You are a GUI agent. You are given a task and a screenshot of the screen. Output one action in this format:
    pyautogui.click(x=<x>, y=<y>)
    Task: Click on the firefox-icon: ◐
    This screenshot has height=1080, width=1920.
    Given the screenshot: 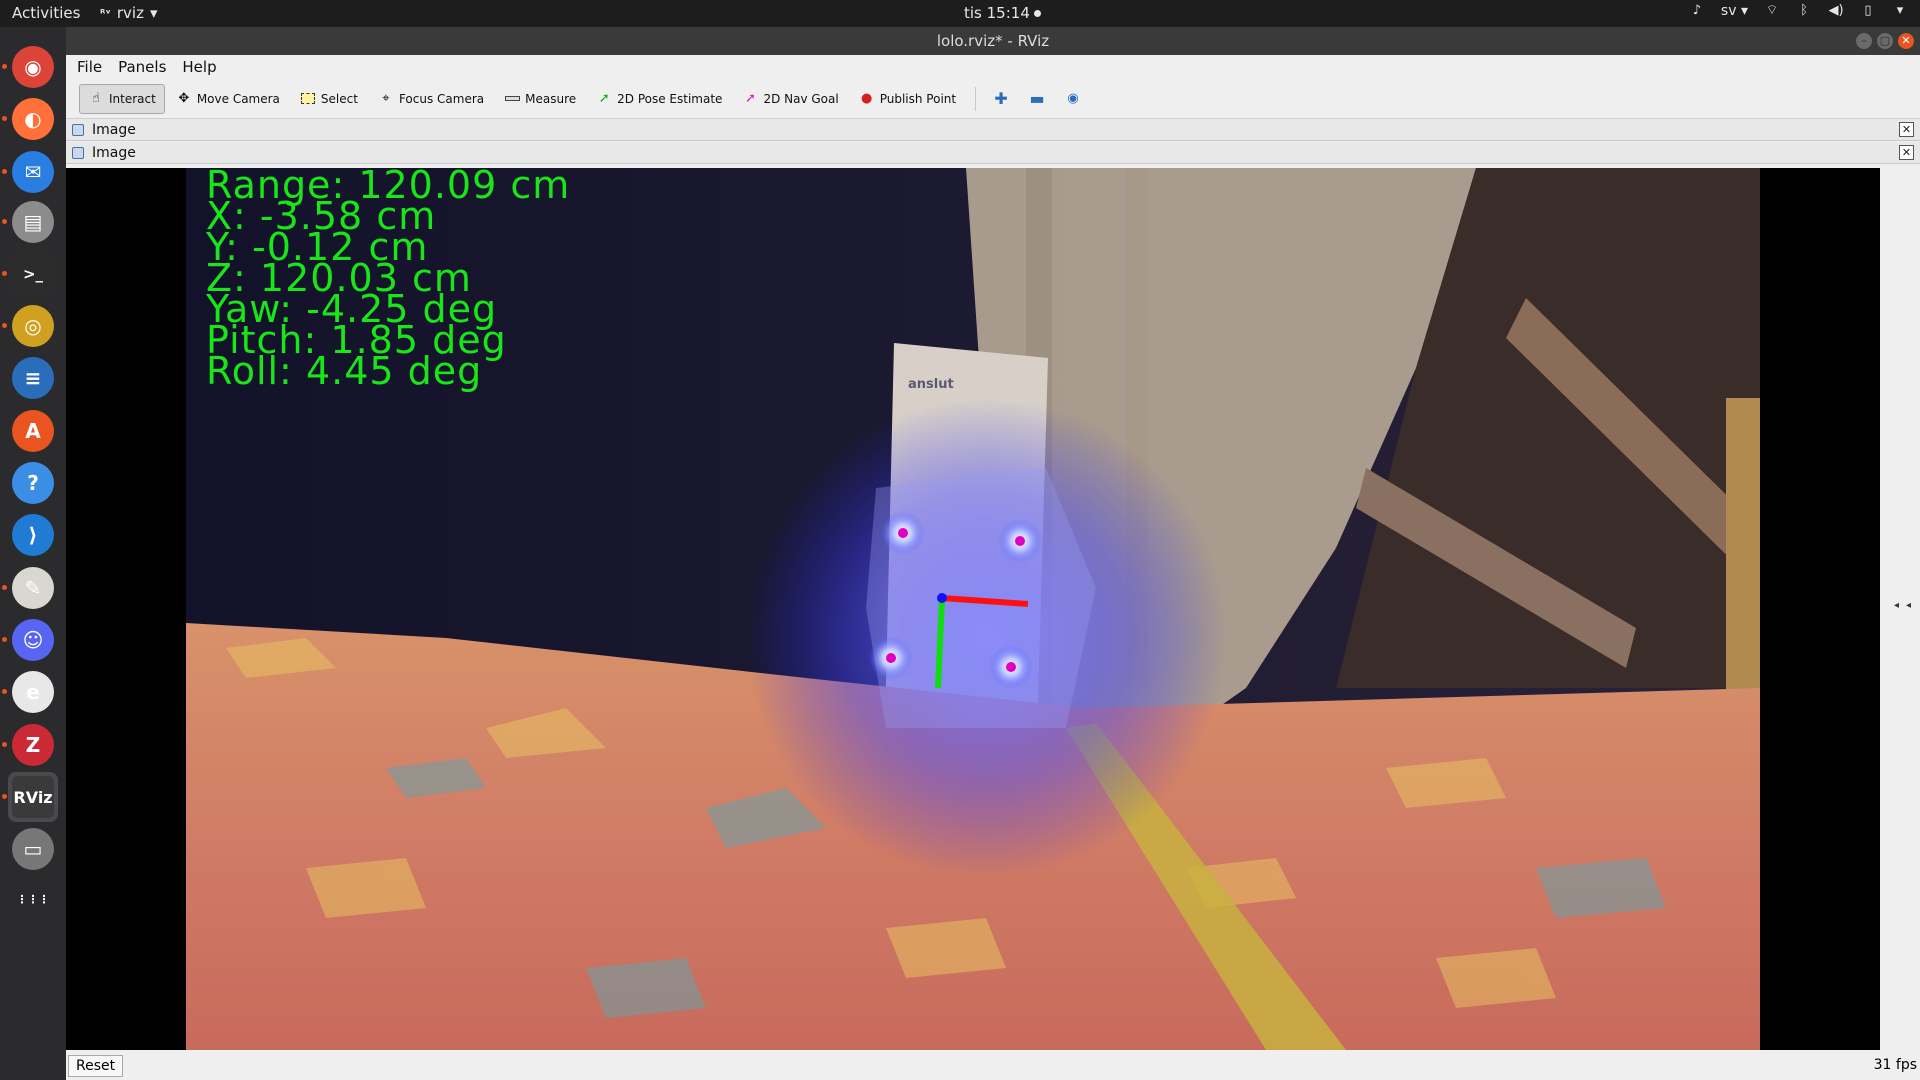 What is the action you would take?
    pyautogui.click(x=33, y=119)
    